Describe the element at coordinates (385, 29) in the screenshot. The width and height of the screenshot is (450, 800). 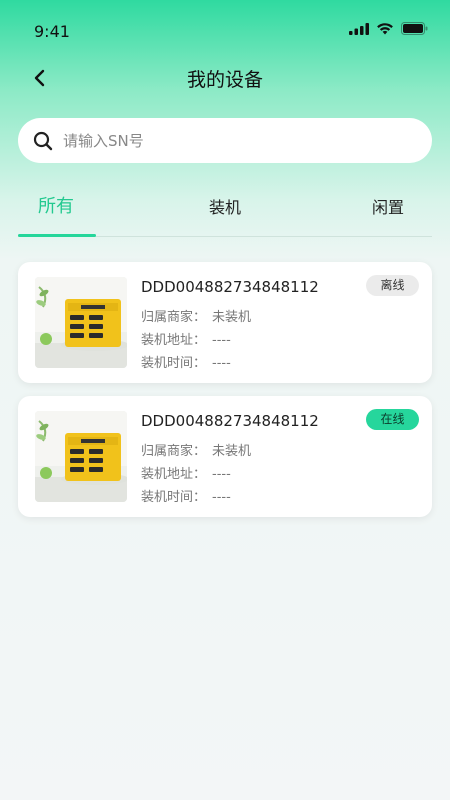
I see `wifi-icon` at that location.